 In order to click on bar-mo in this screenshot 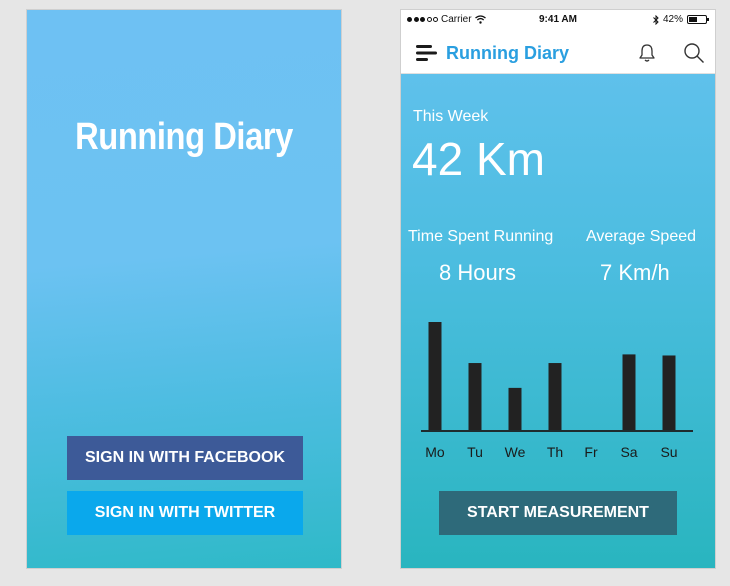, I will do `click(435, 376)`.